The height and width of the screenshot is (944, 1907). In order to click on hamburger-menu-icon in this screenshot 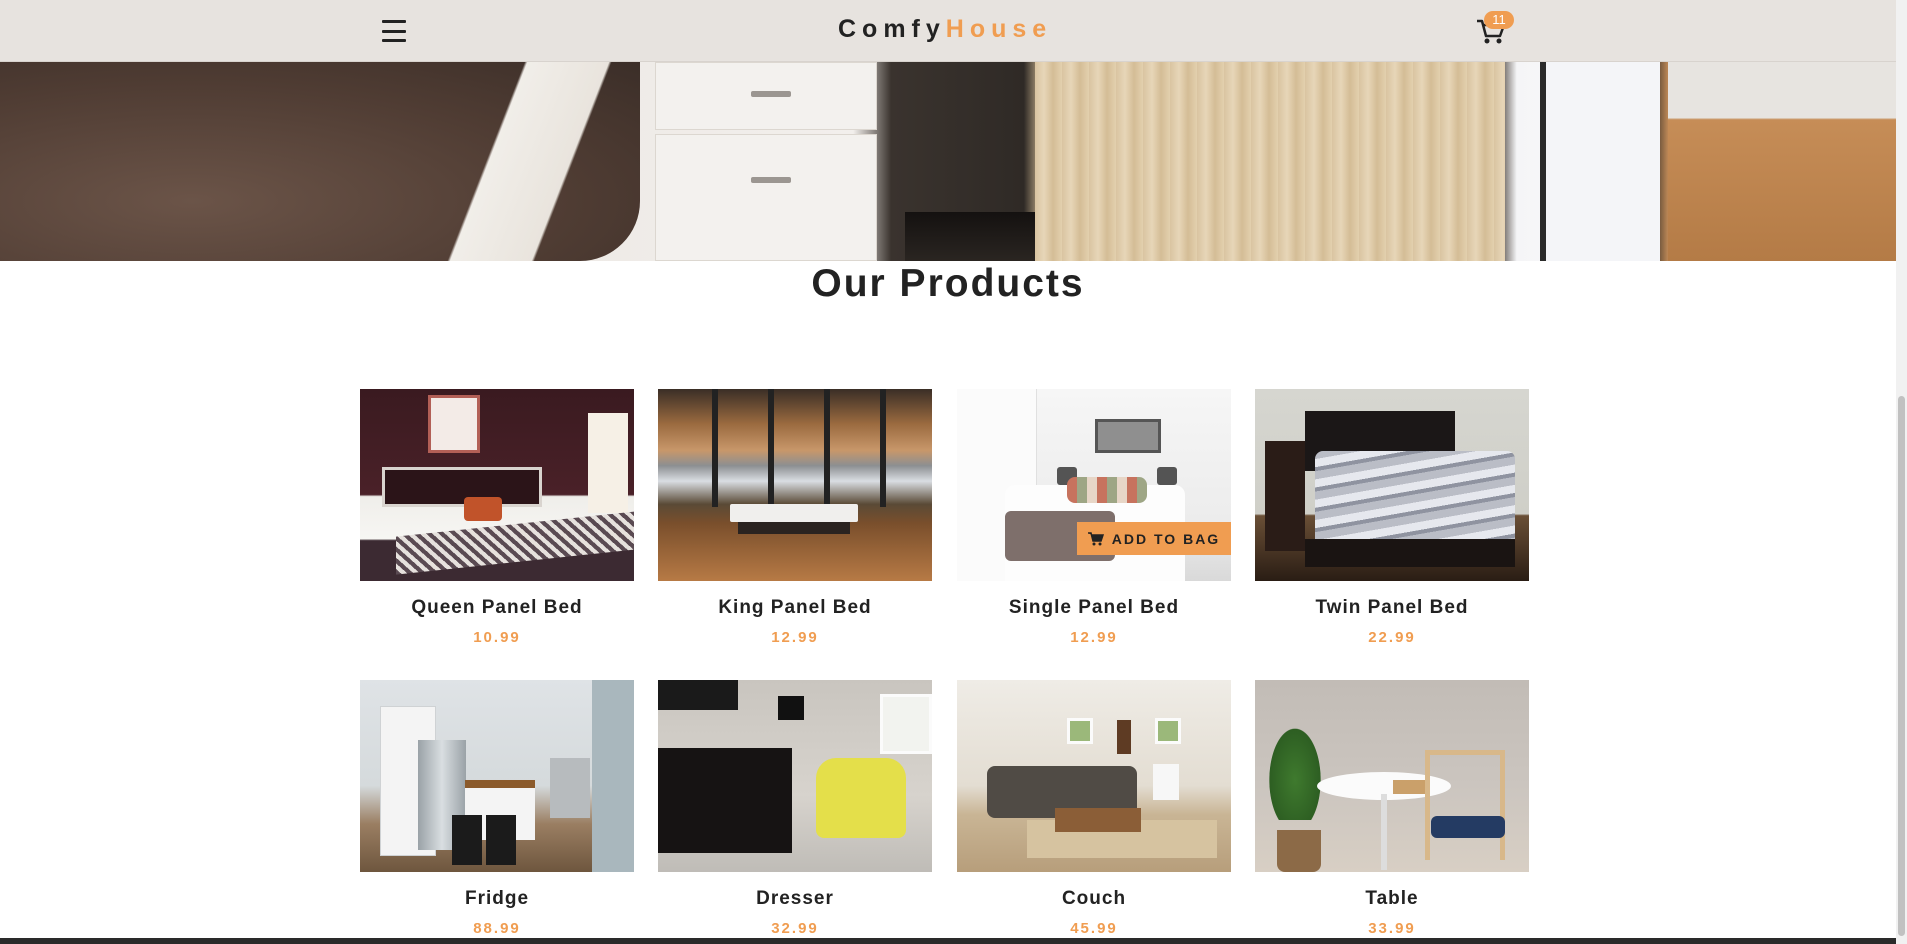, I will do `click(394, 31)`.